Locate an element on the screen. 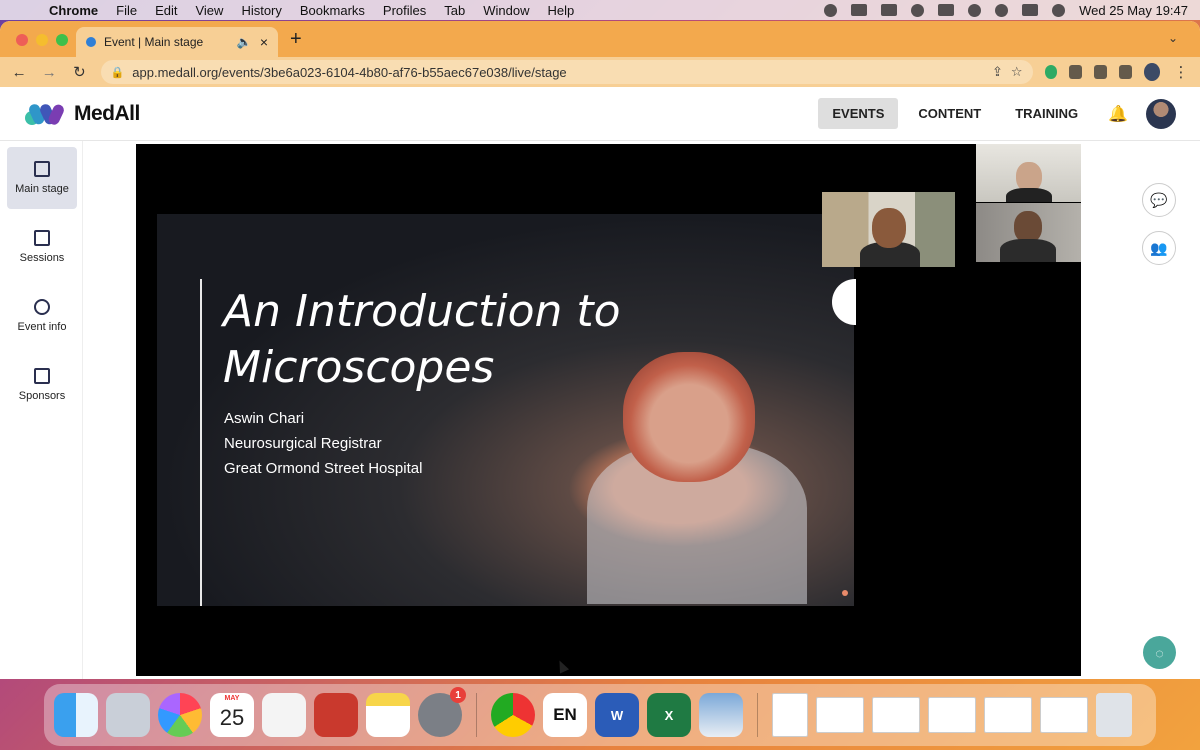  presenter-role: Neurosurgical Registrar is located at coordinates (303, 443).